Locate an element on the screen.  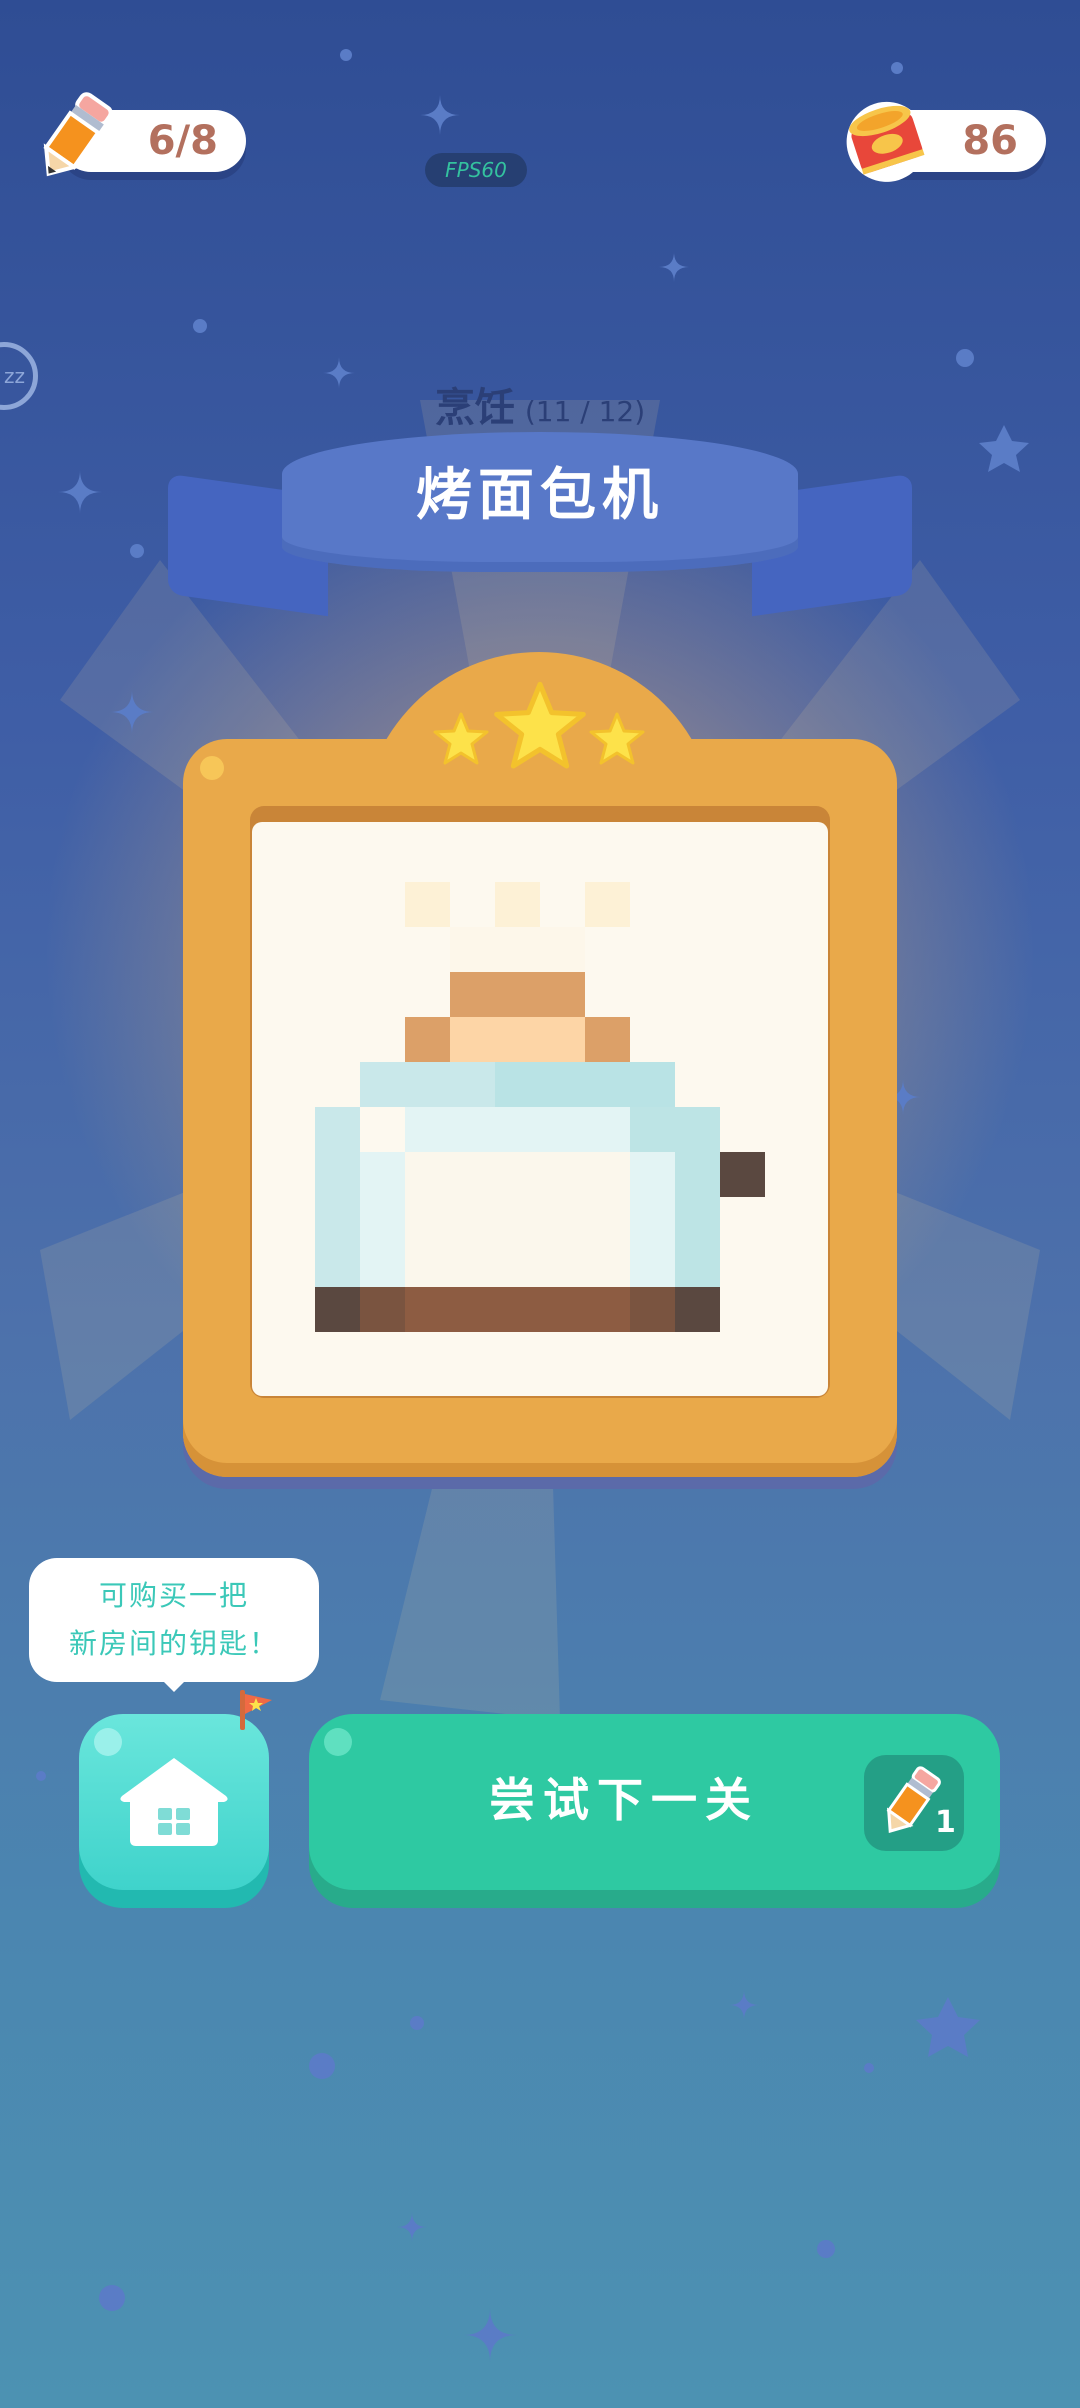
tooltip-line-1: 可购买一把 is located at coordinates (173, 1595).